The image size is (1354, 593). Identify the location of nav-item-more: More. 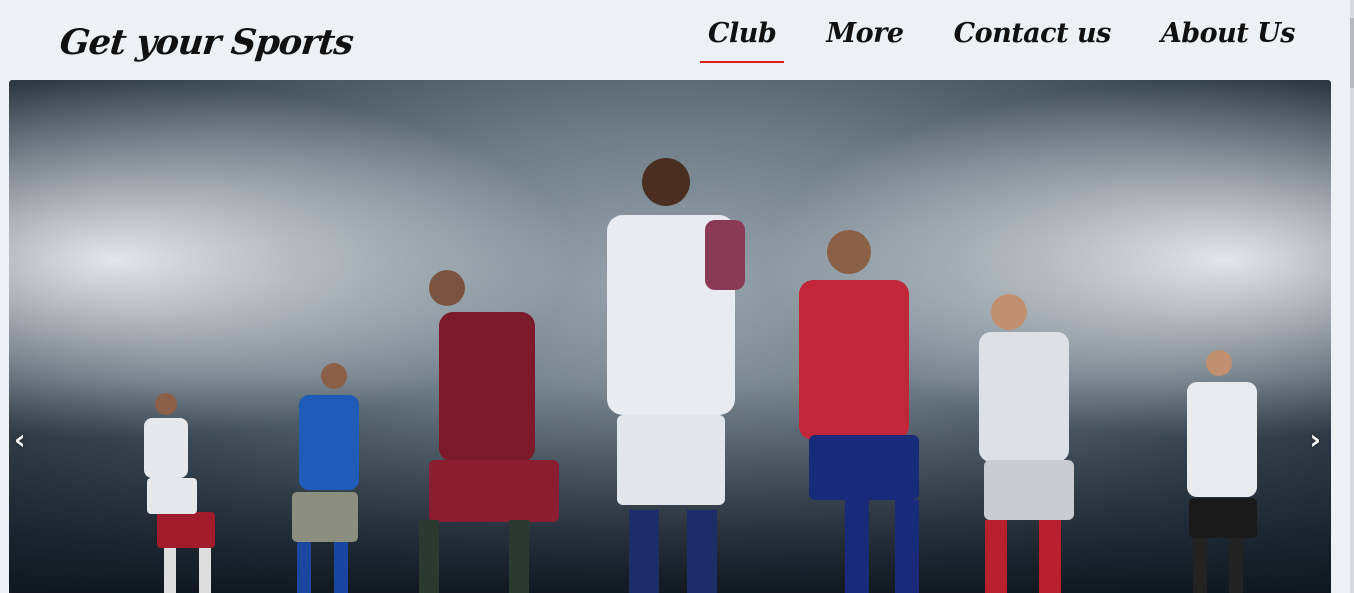
(864, 39).